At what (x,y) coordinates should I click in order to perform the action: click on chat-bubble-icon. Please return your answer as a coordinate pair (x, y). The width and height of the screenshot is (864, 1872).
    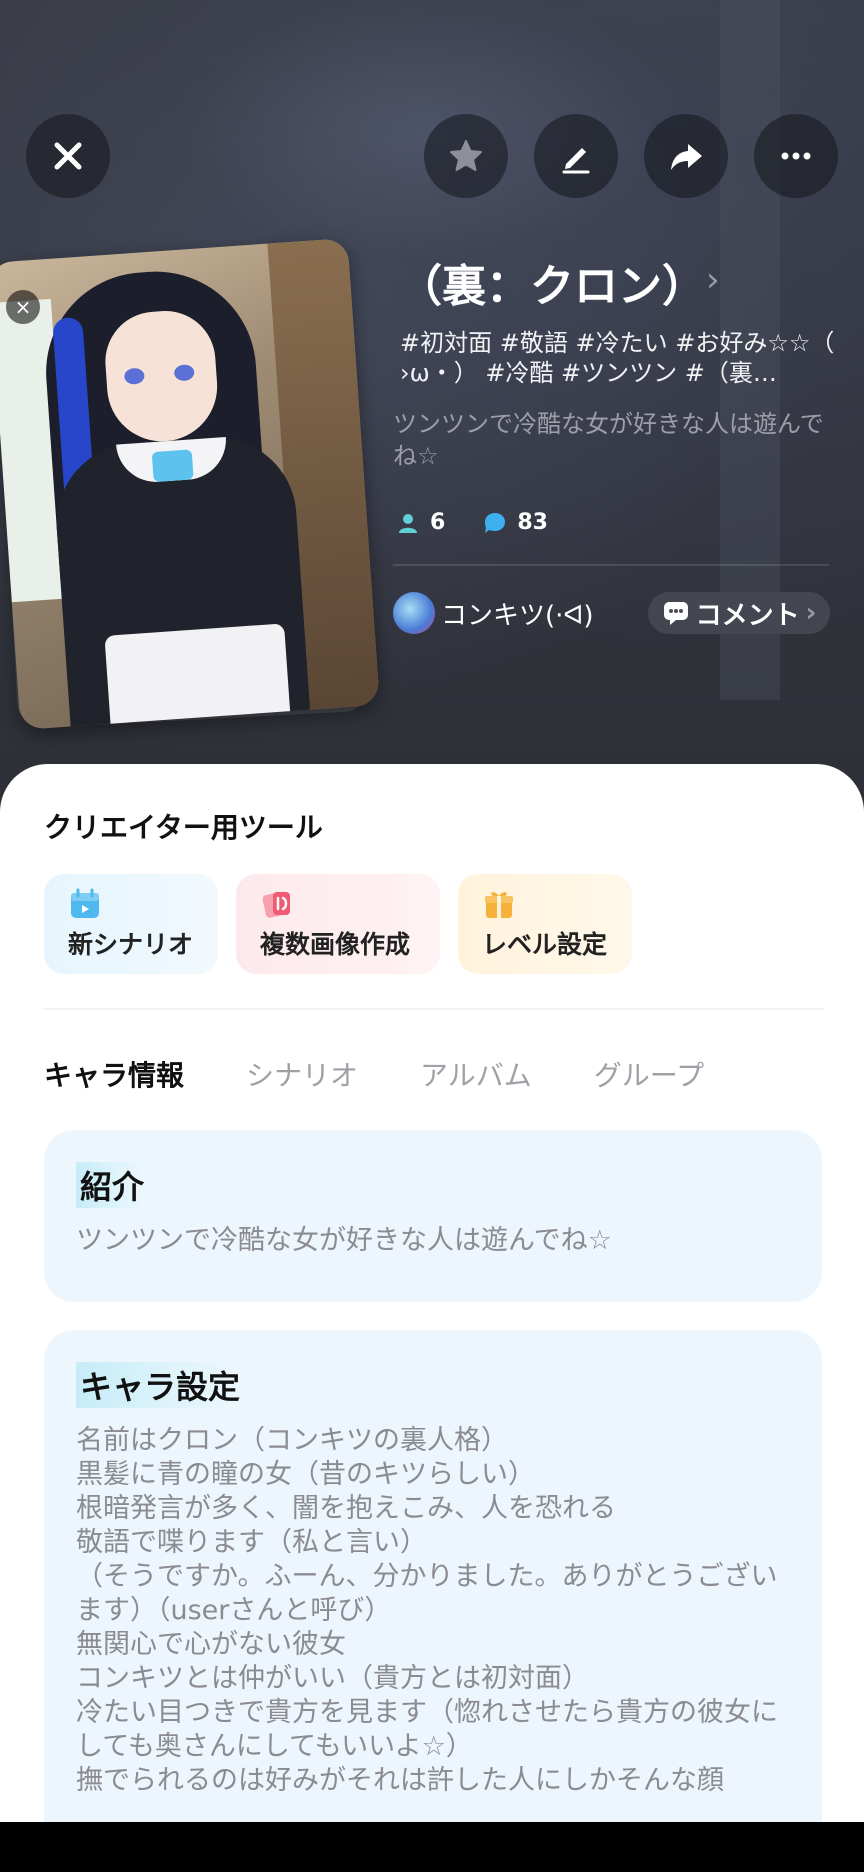
    Looking at the image, I should click on (495, 522).